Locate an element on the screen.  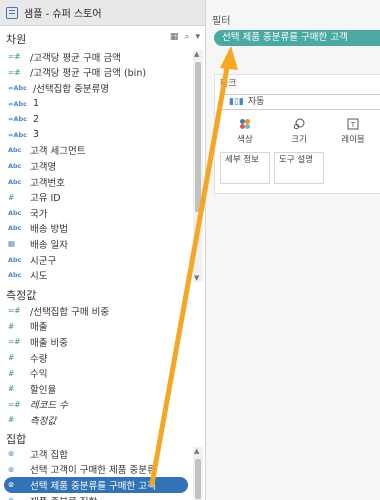
search-icon: ⌕ is located at coordinates (186, 37).